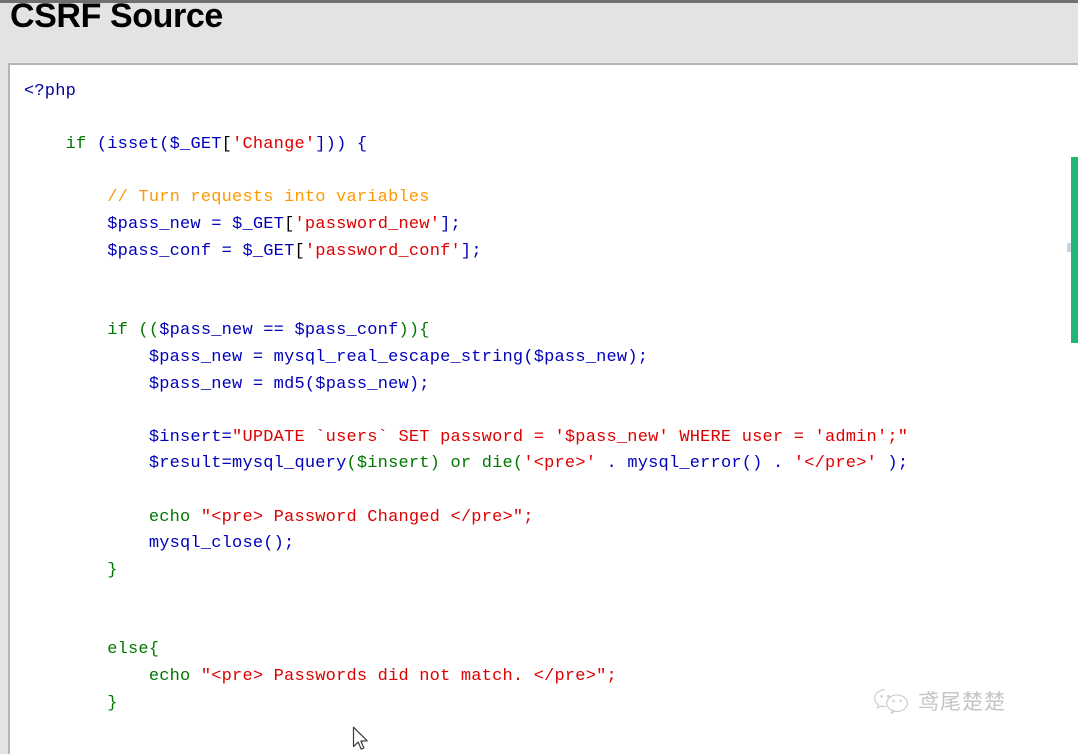  What do you see at coordinates (778, 464) in the screenshot?
I see `concat-operator-2: .` at bounding box center [778, 464].